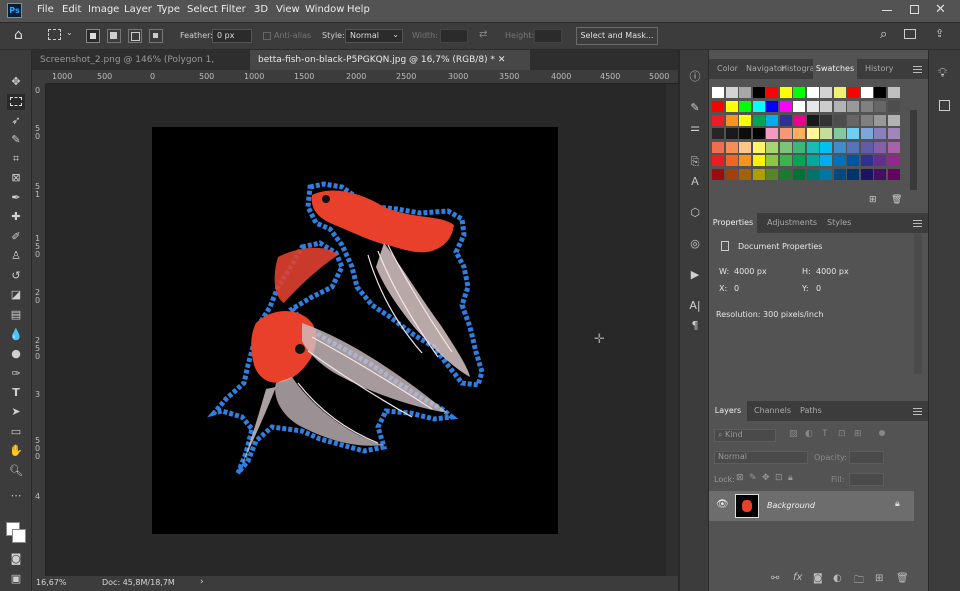 Image resolution: width=960 pixels, height=591 pixels. Describe the element at coordinates (858, 434) in the screenshot. I see `filter-smart-object-icon: ⊞` at that location.